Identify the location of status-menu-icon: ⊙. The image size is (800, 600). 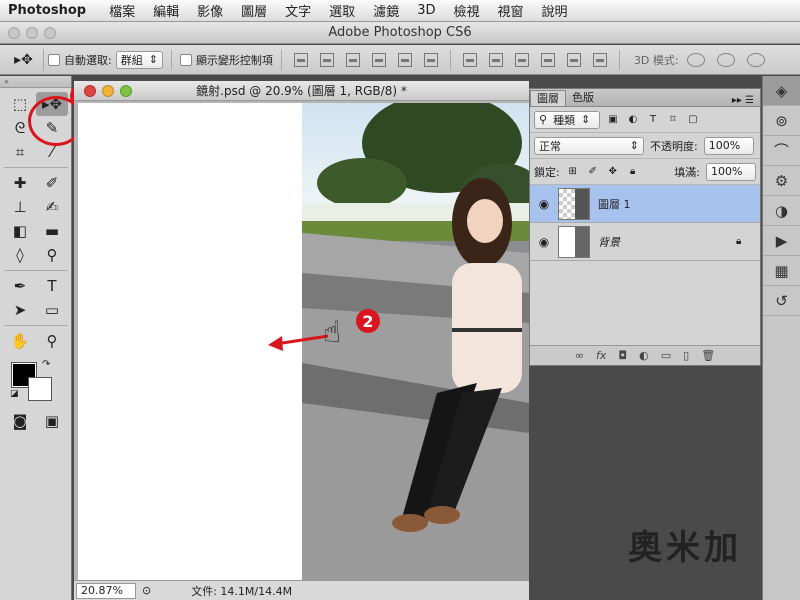
(146, 590).